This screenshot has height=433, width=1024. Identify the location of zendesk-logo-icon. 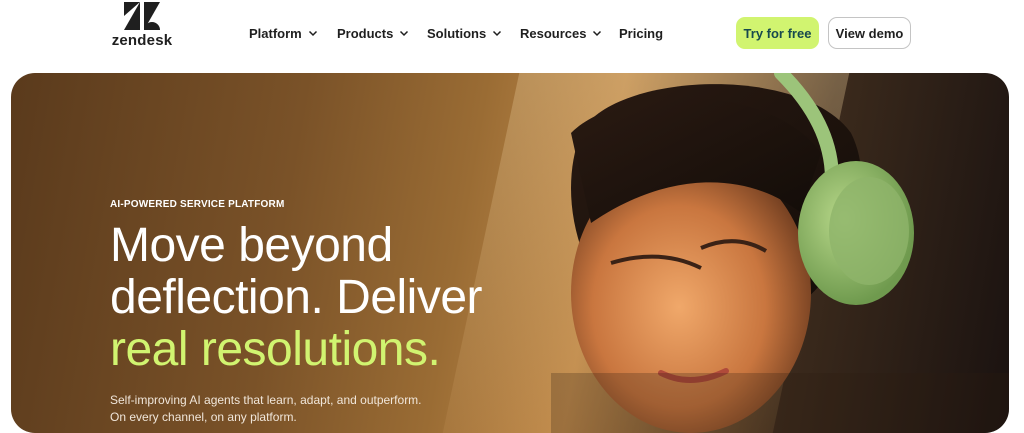
(142, 16).